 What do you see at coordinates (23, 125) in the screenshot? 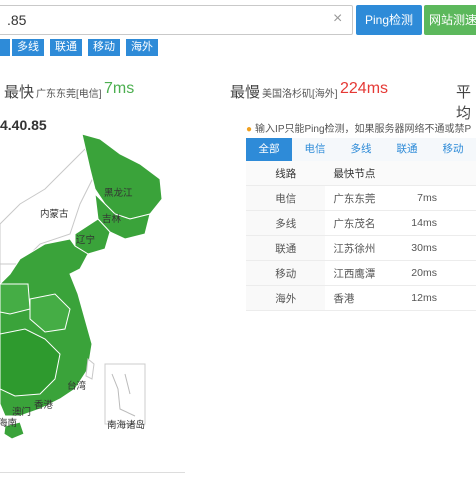
I see `ip-label: 4.40.85` at bounding box center [23, 125].